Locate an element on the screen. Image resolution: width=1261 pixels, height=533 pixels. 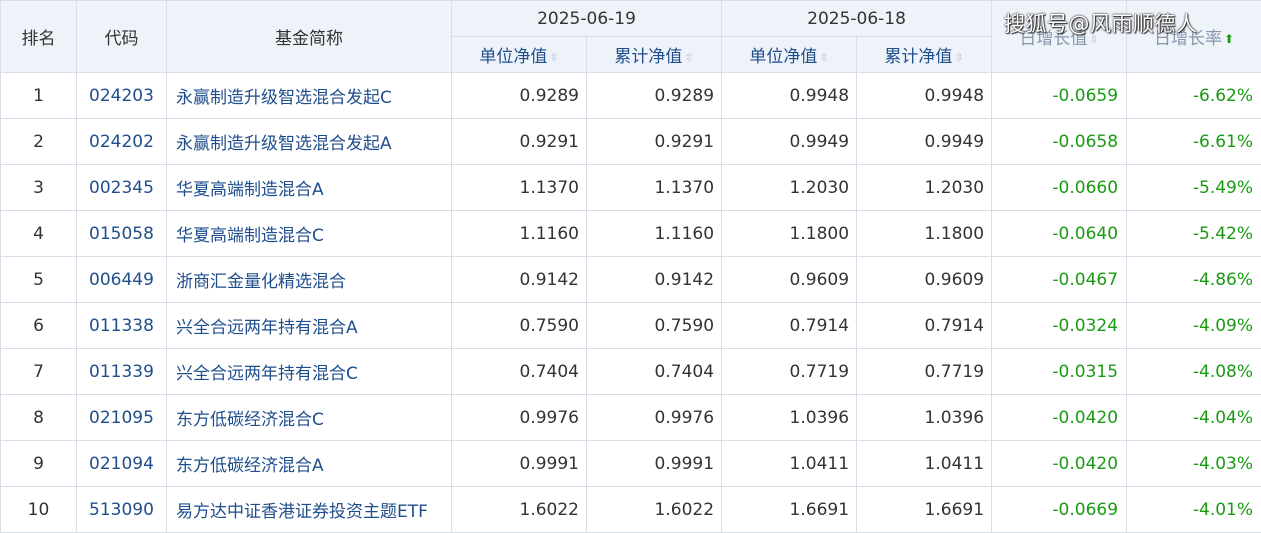
rank-cell: 2 is located at coordinates (38, 141).